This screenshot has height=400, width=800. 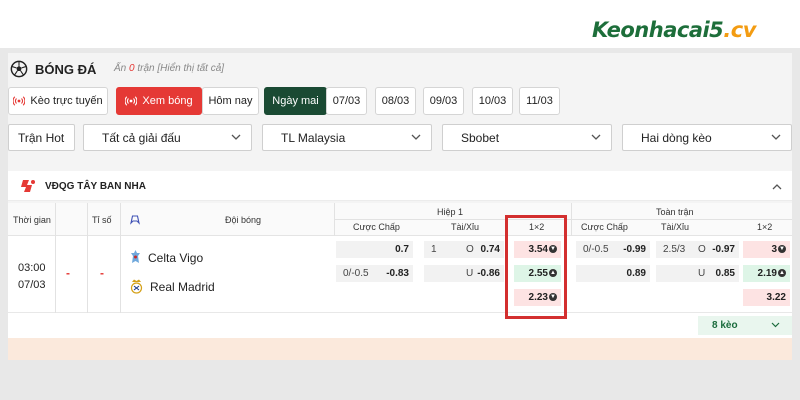 What do you see at coordinates (492, 101) in the screenshot?
I see `filter-date-1003: 10/03` at bounding box center [492, 101].